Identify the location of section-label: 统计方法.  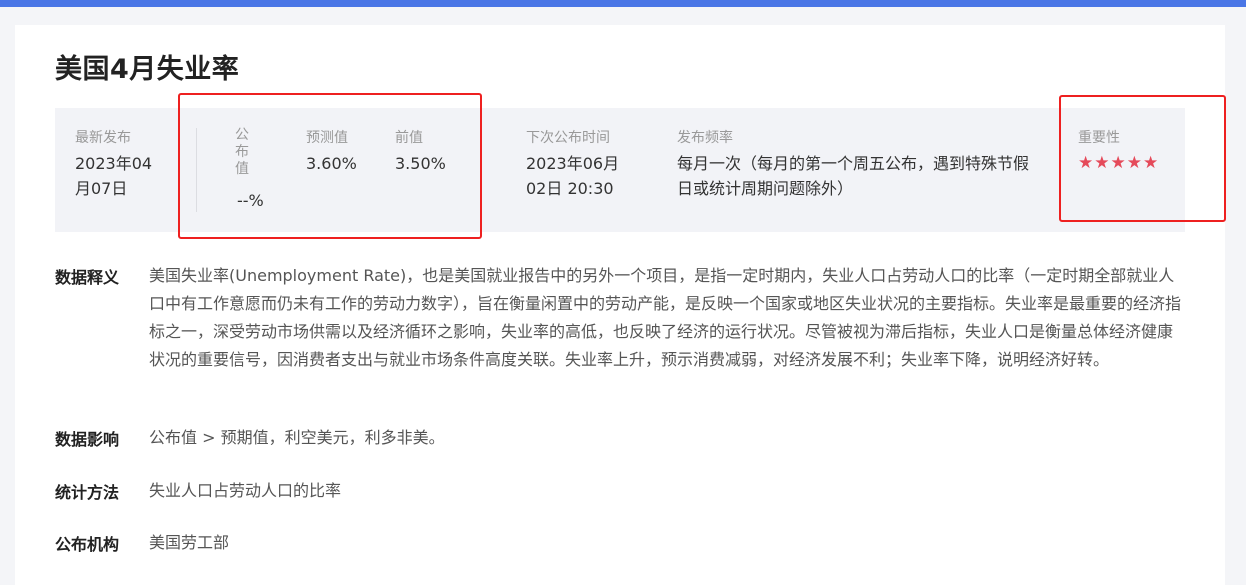
(87, 492).